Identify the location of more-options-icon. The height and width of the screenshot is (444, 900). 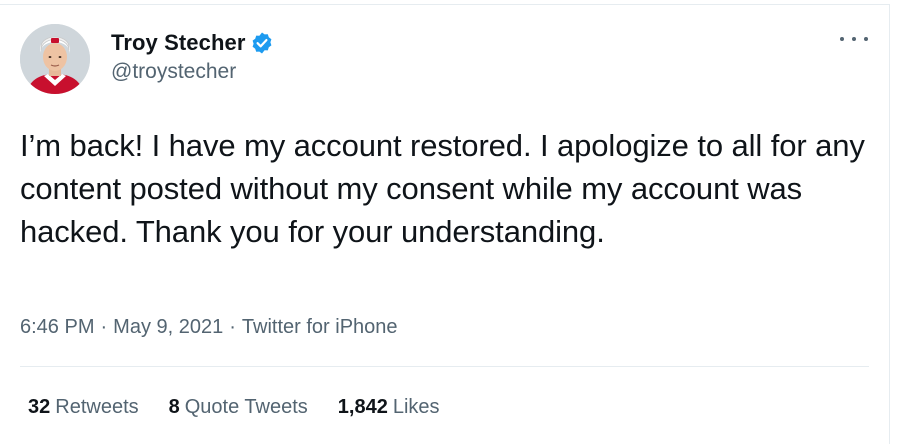
(854, 39).